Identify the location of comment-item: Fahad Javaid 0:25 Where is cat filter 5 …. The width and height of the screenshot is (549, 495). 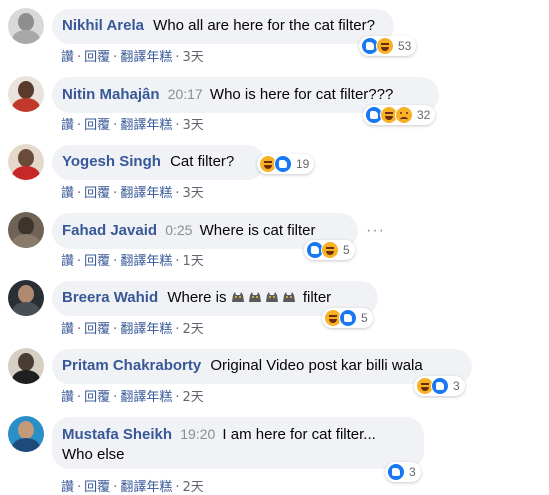
(274, 238).